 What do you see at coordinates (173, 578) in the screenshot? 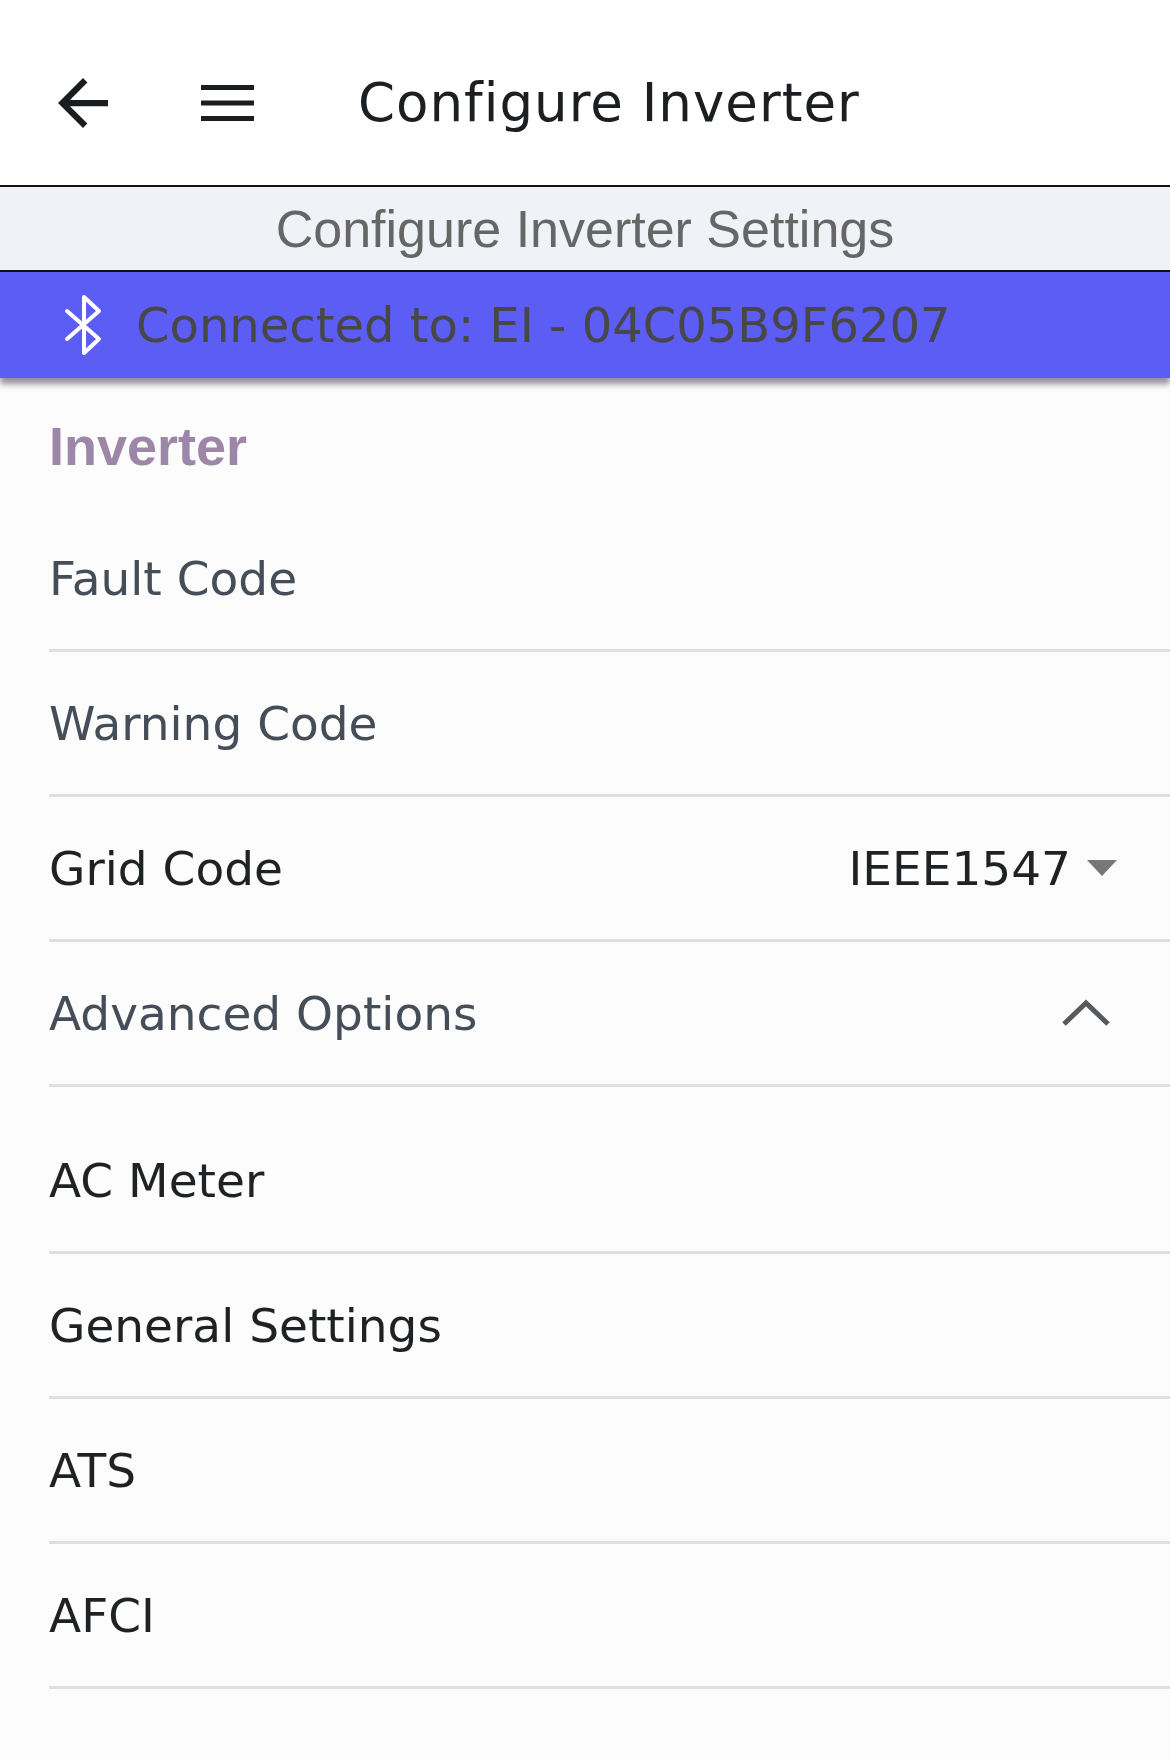
I see `row-label: Fault Code` at bounding box center [173, 578].